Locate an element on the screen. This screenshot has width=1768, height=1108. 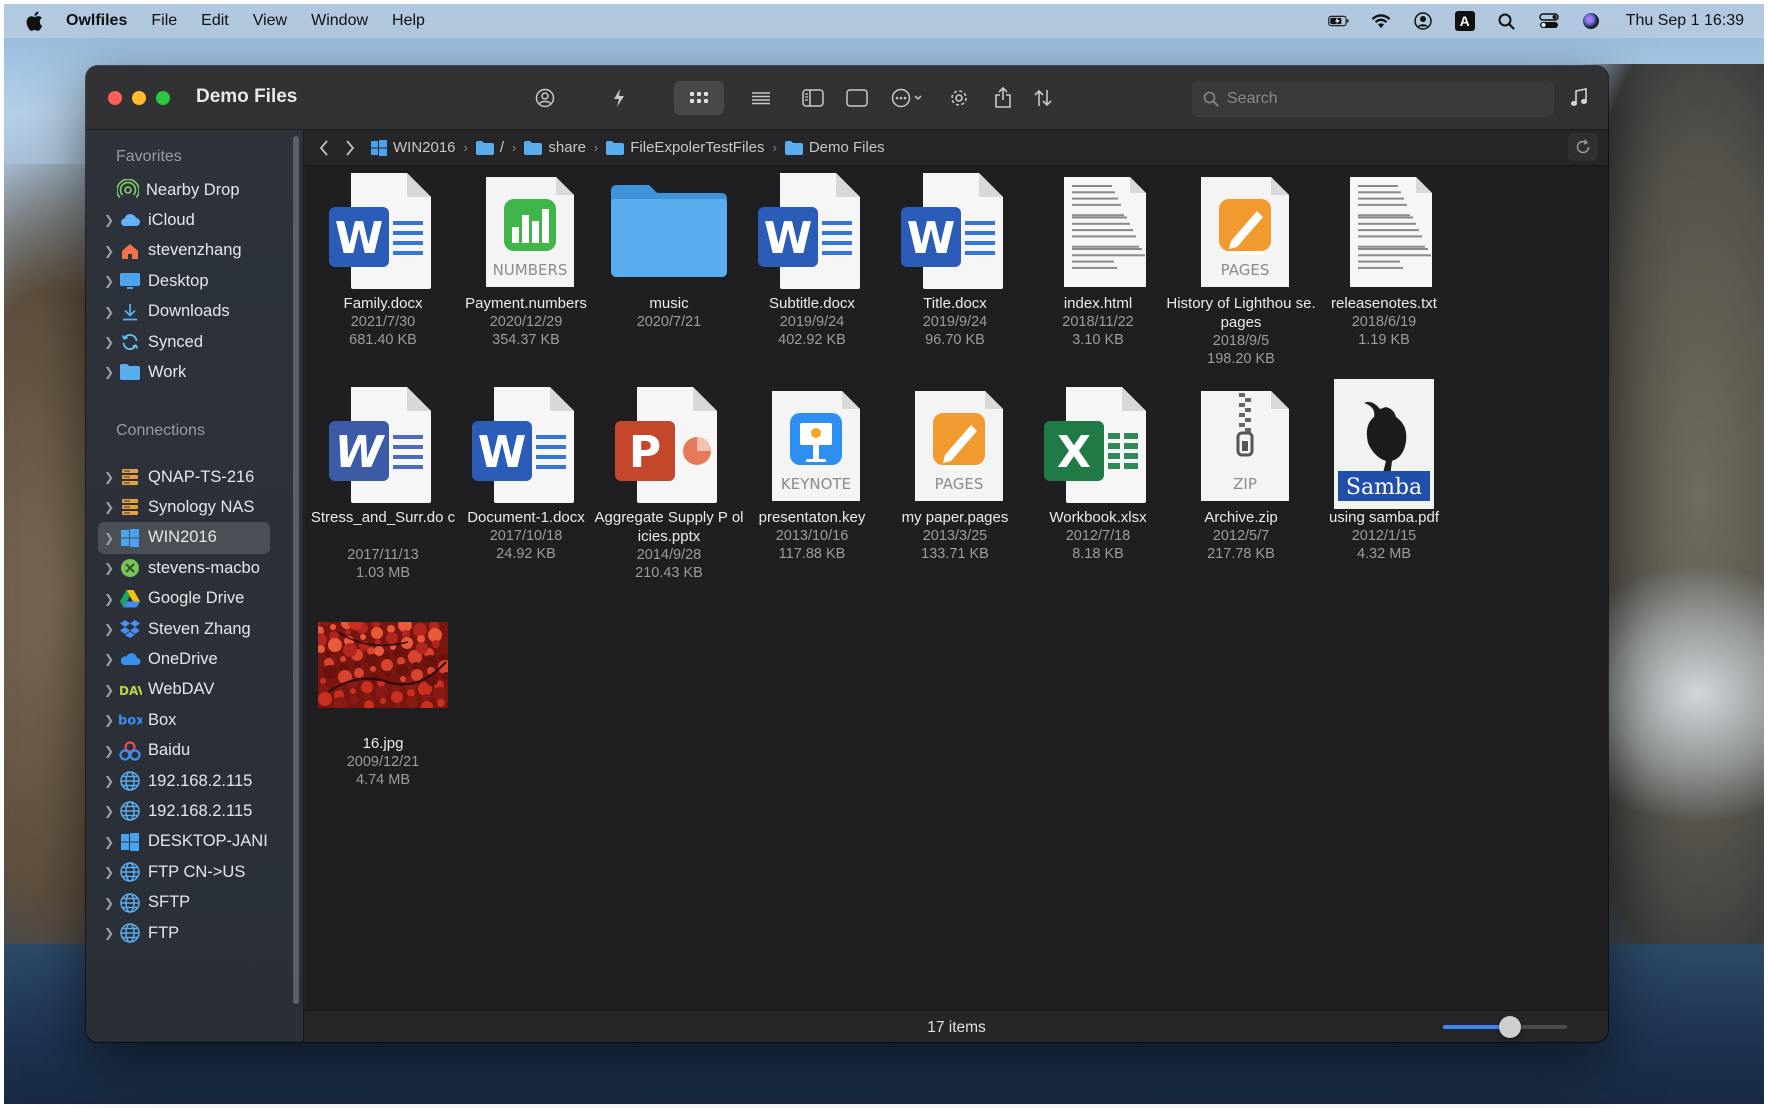
sidebar-item-webdav: ❯DAV WebDAV is located at coordinates (184, 690).